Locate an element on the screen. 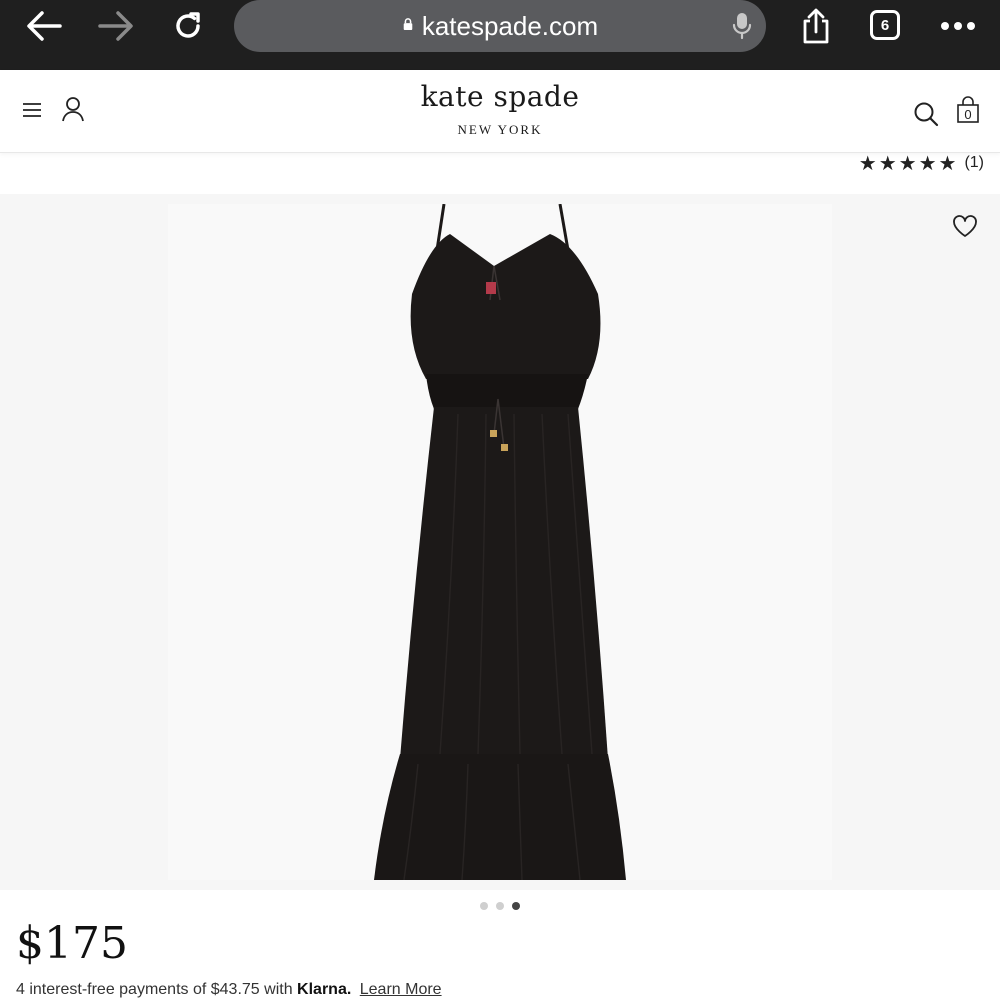 This screenshot has height=1000, width=1000. lock-icon is located at coordinates (408, 24).